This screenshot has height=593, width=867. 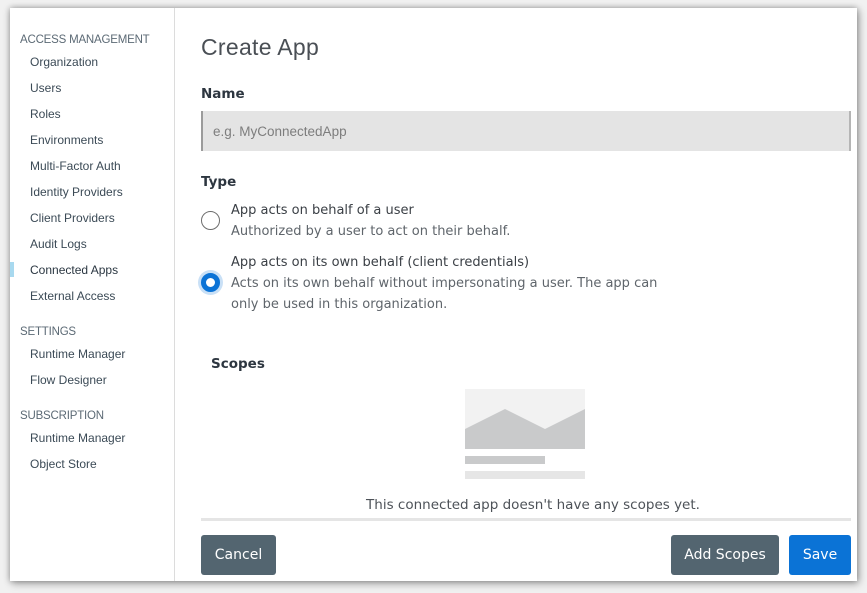 I want to click on cancel-button: Cancel, so click(x=238, y=555).